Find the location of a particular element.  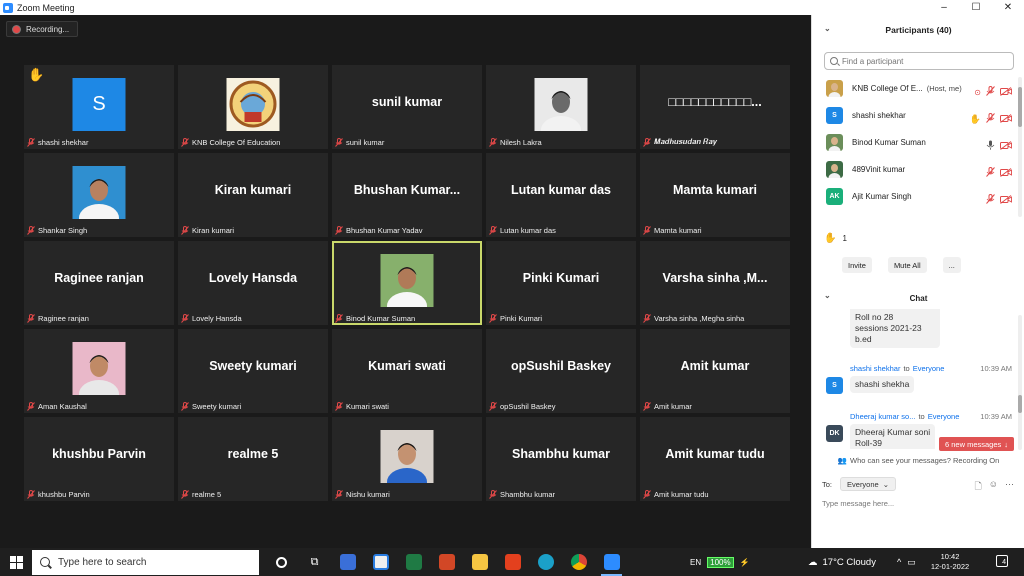

video-tile: Shankar Singh is located at coordinates (99, 195).